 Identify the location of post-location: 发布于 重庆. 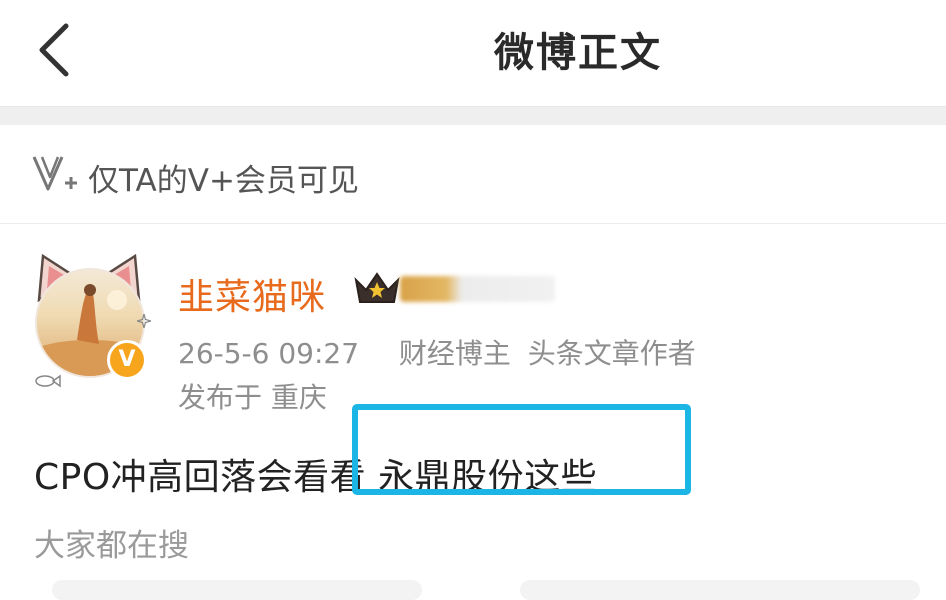
(252, 397).